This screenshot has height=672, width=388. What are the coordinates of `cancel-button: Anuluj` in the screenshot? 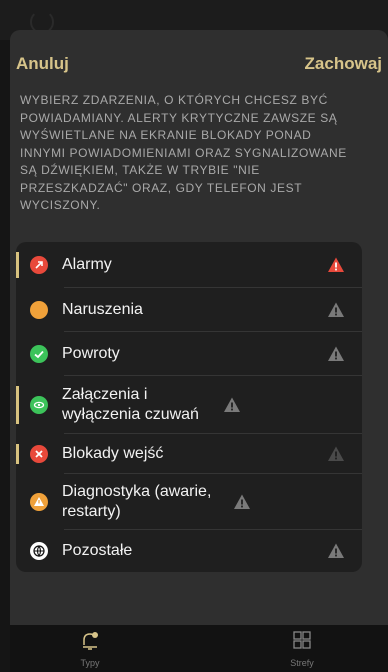 It's located at (42, 64).